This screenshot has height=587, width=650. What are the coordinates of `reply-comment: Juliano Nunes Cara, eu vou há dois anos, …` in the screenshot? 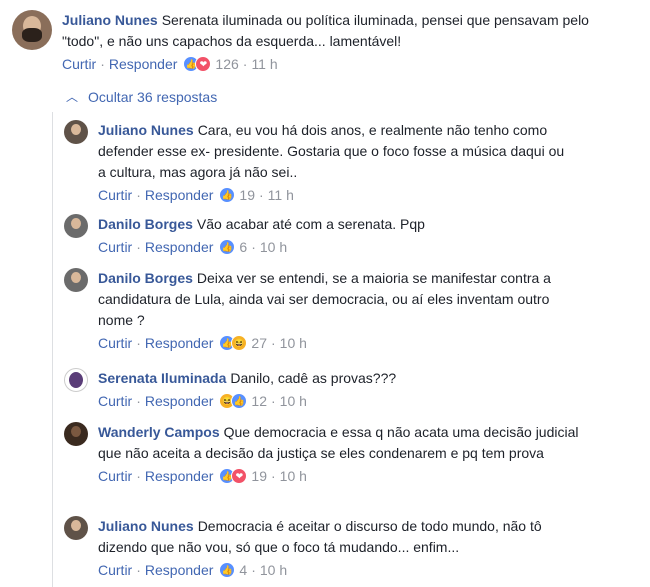 It's located at (349, 162).